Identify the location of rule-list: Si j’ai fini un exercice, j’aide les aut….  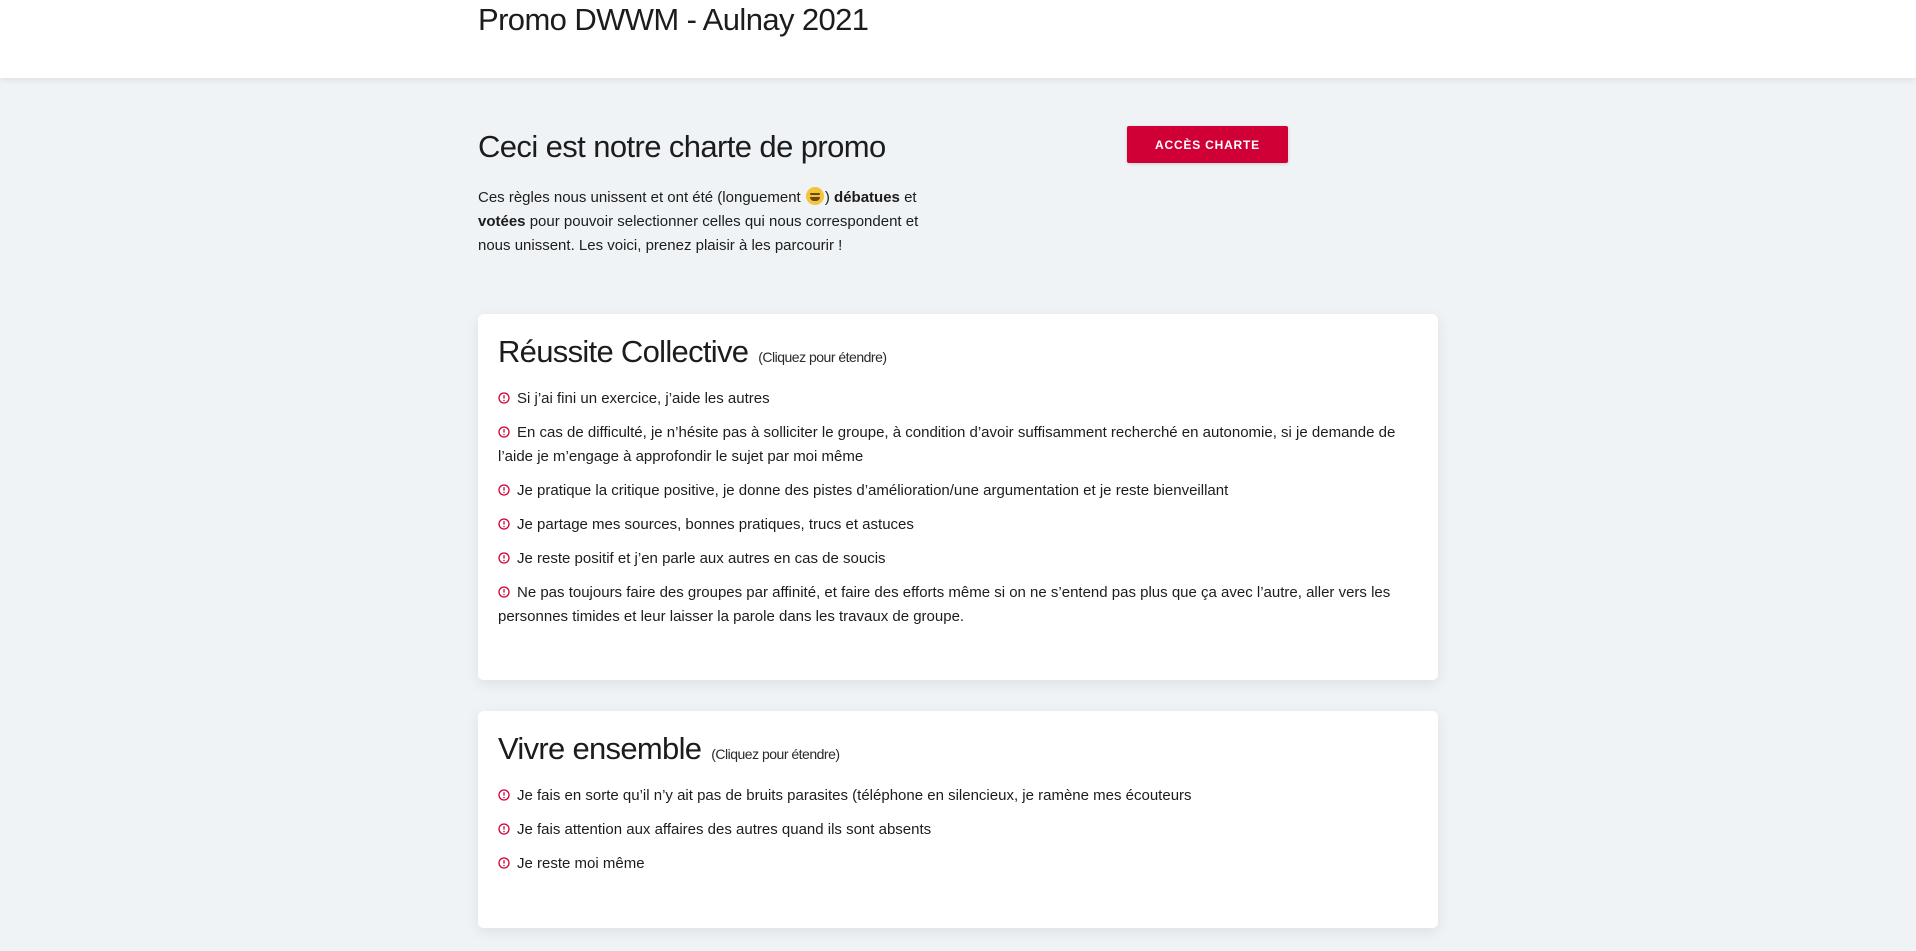
(958, 508).